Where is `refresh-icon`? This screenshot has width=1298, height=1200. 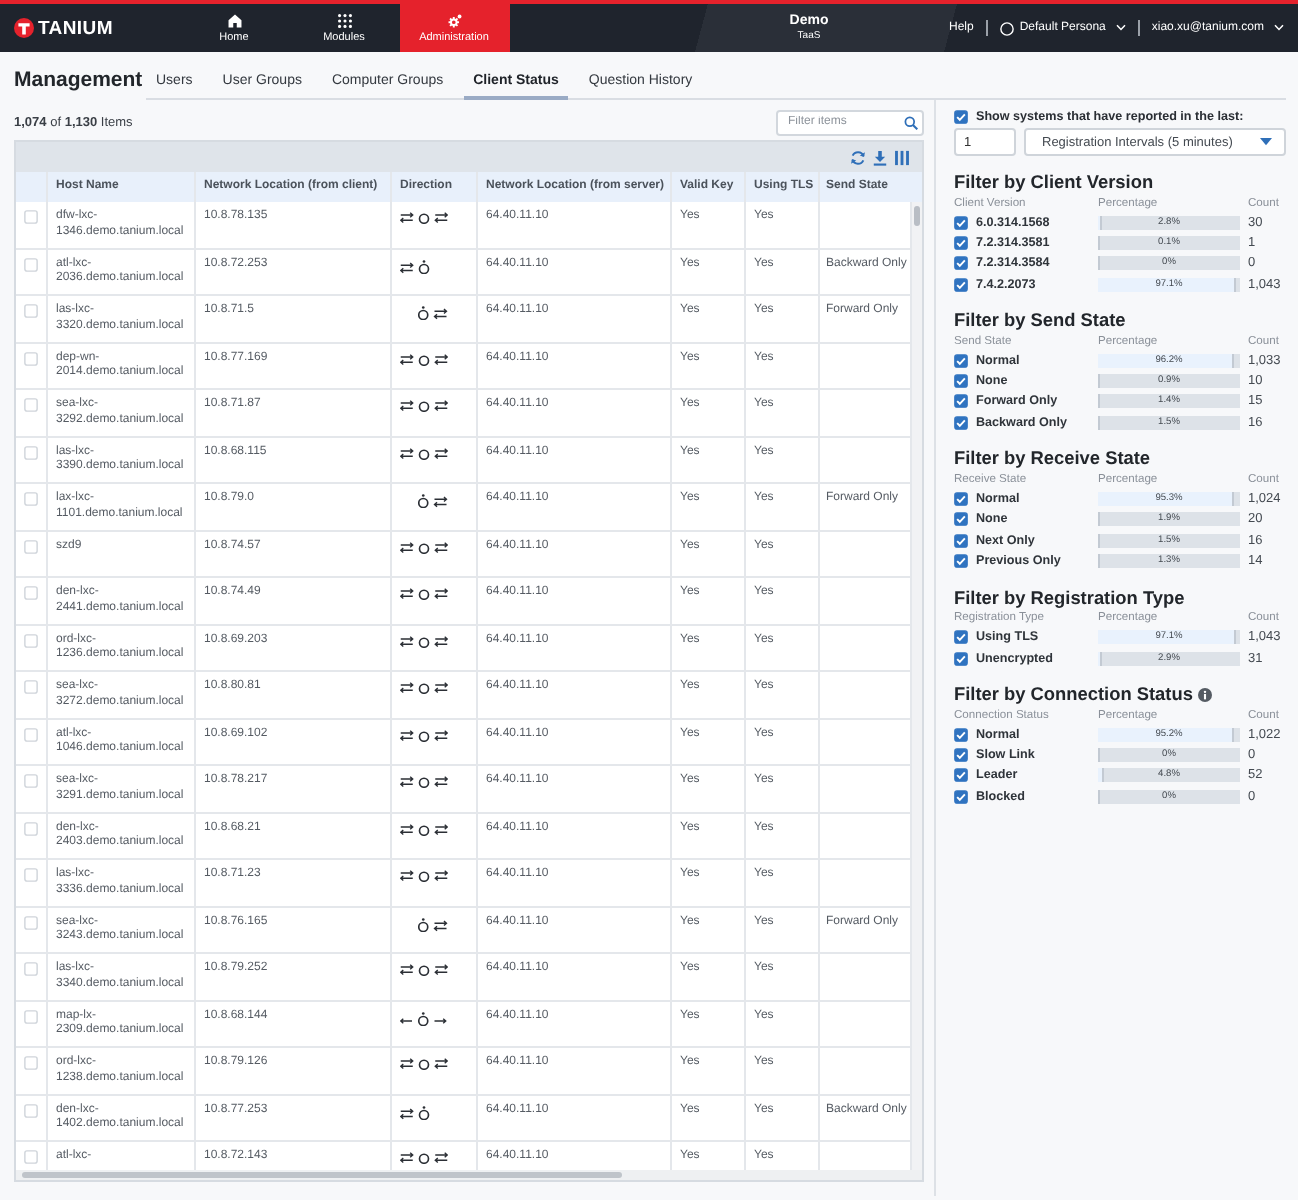 refresh-icon is located at coordinates (858, 157).